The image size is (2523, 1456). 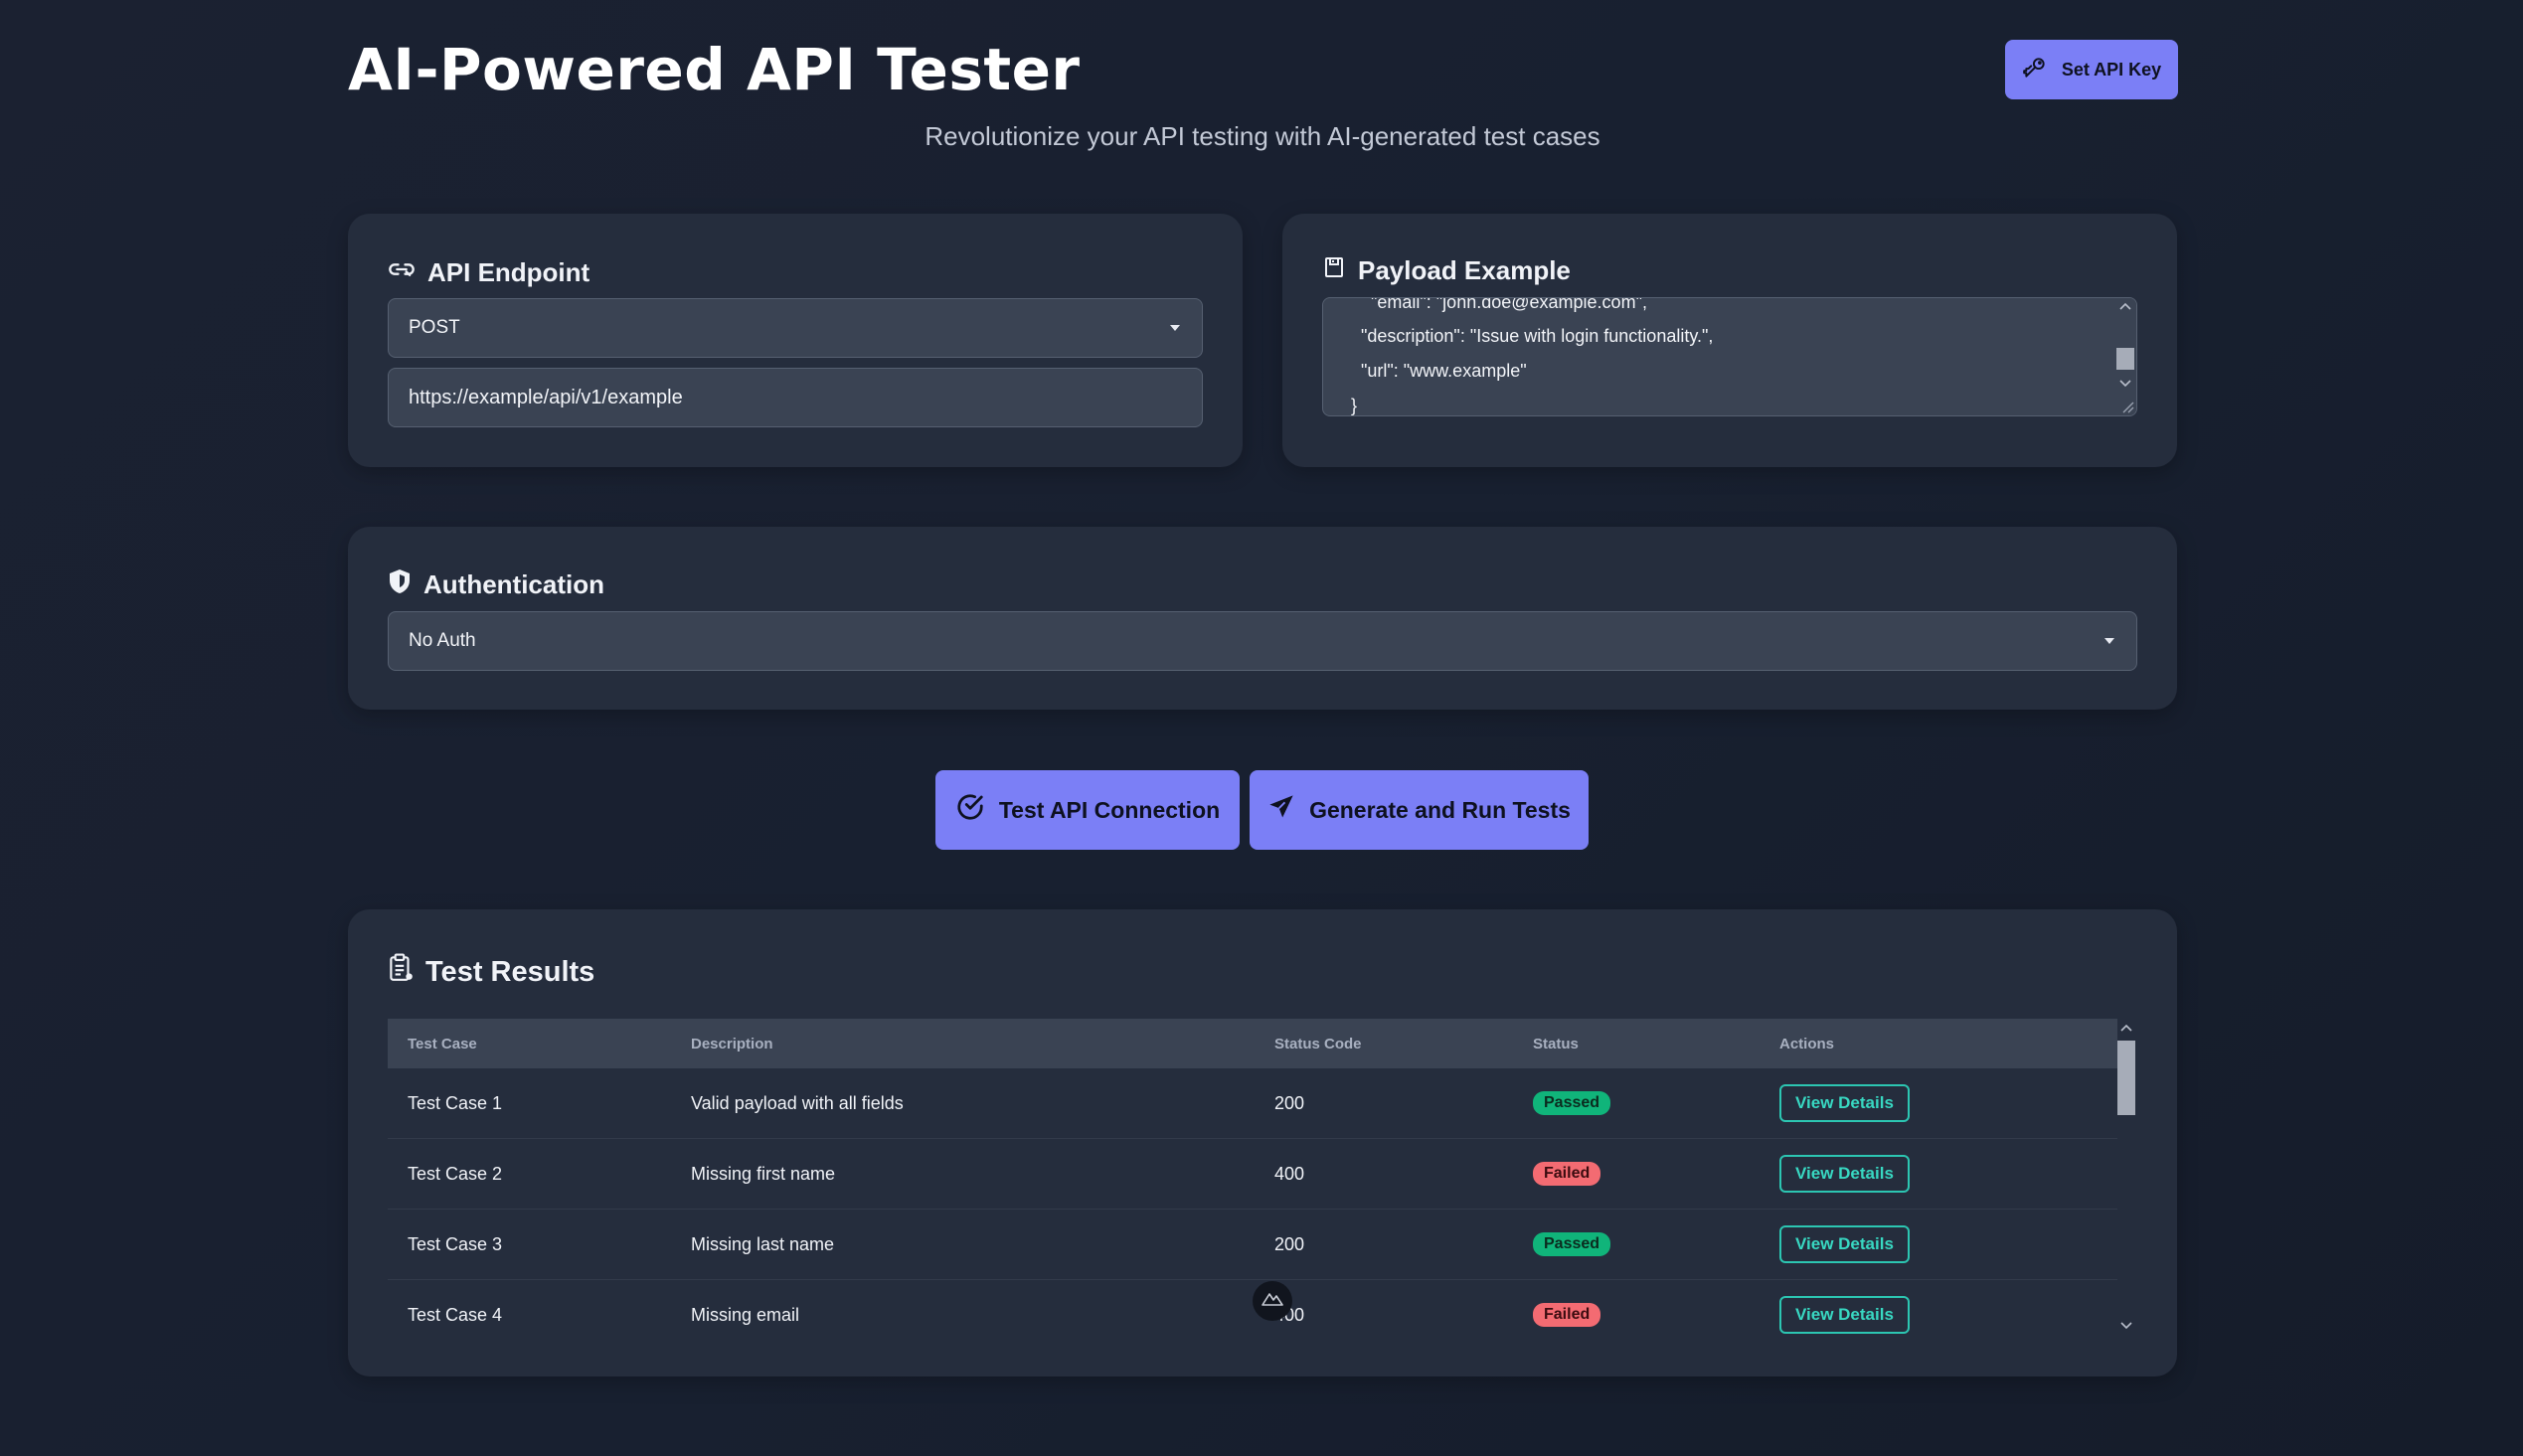 What do you see at coordinates (529, 1043) in the screenshot?
I see `column-header: Test Case` at bounding box center [529, 1043].